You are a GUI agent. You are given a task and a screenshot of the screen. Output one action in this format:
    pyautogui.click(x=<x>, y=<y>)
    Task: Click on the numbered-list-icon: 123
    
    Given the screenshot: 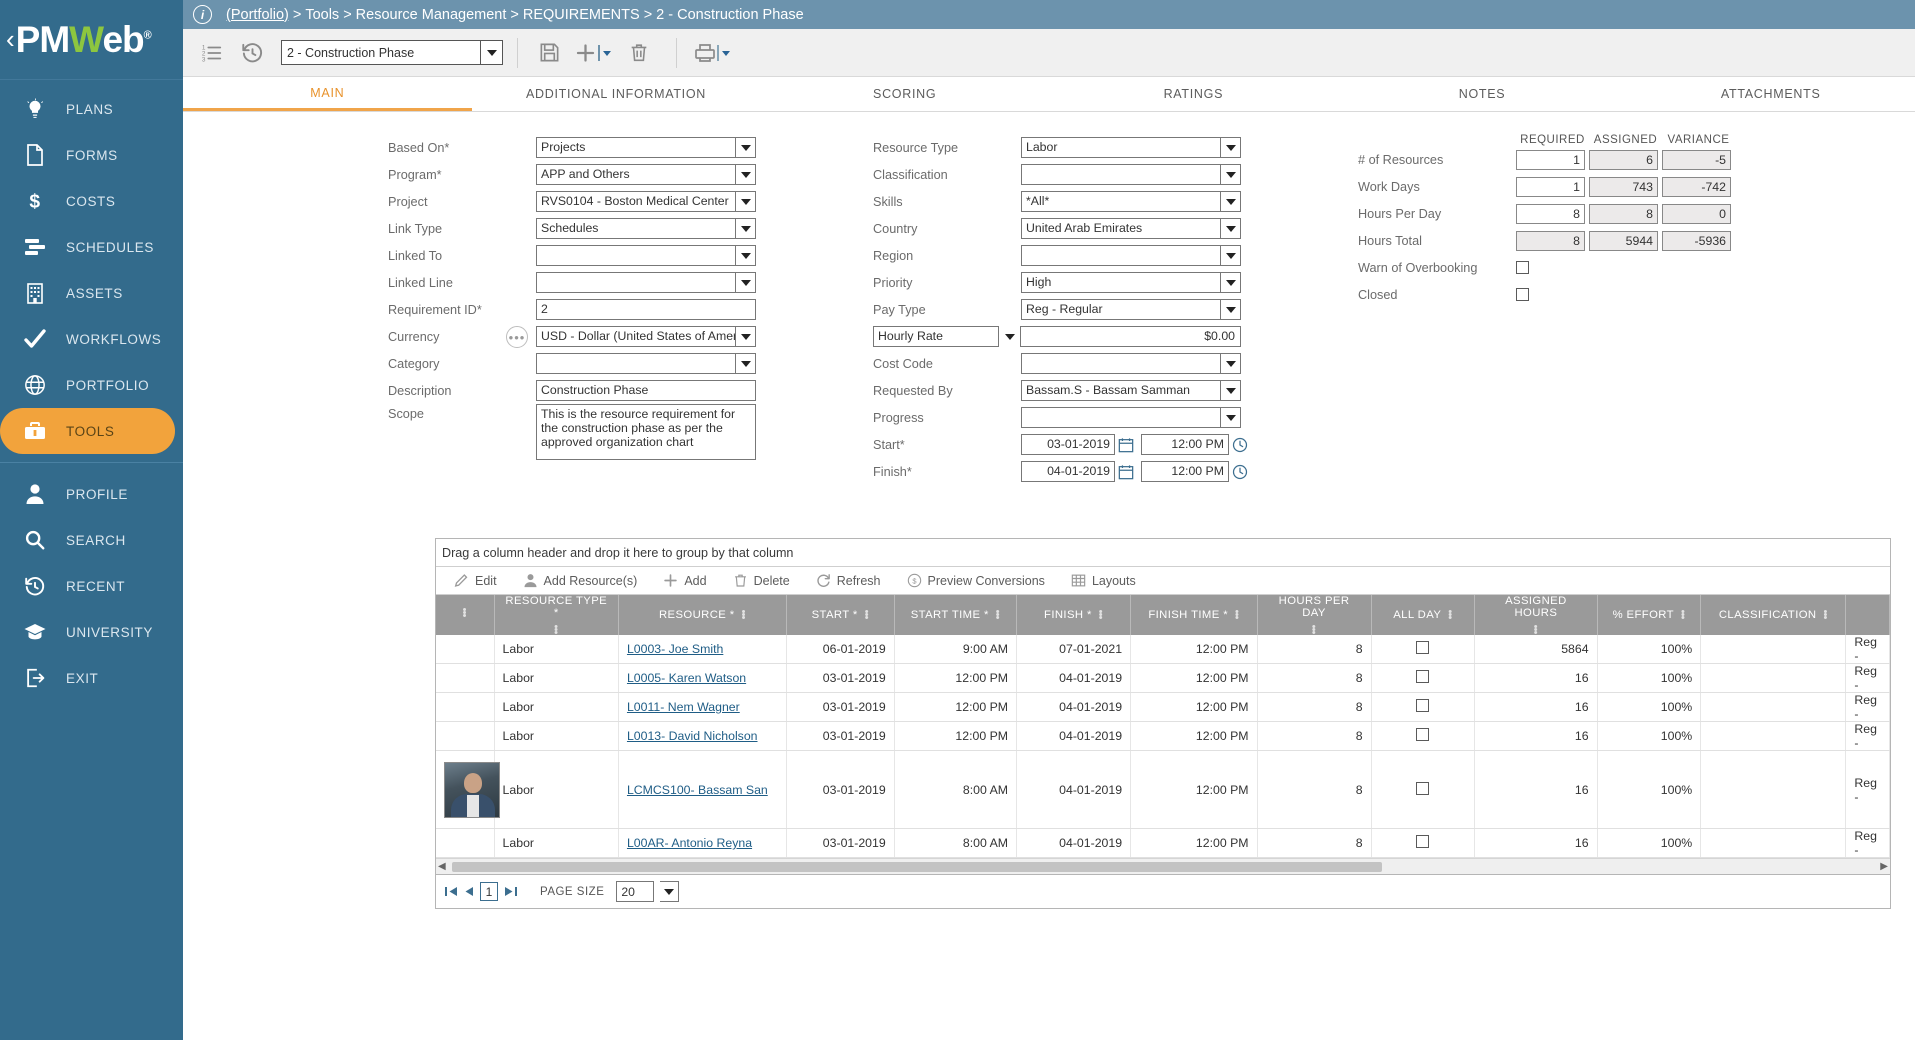 What is the action you would take?
    pyautogui.click(x=212, y=53)
    